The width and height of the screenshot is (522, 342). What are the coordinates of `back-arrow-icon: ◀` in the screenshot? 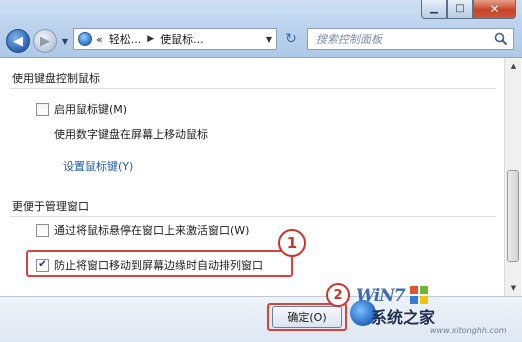 It's located at (18, 41).